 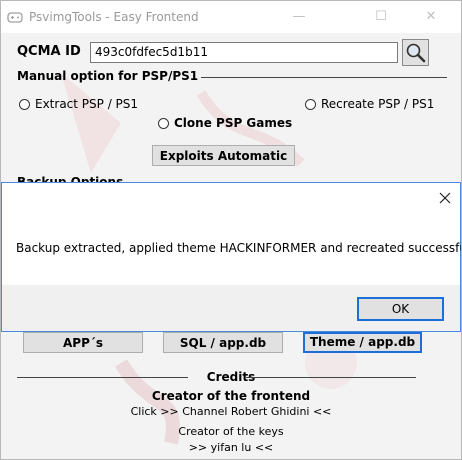 I want to click on close-icon: ✕, so click(x=431, y=16).